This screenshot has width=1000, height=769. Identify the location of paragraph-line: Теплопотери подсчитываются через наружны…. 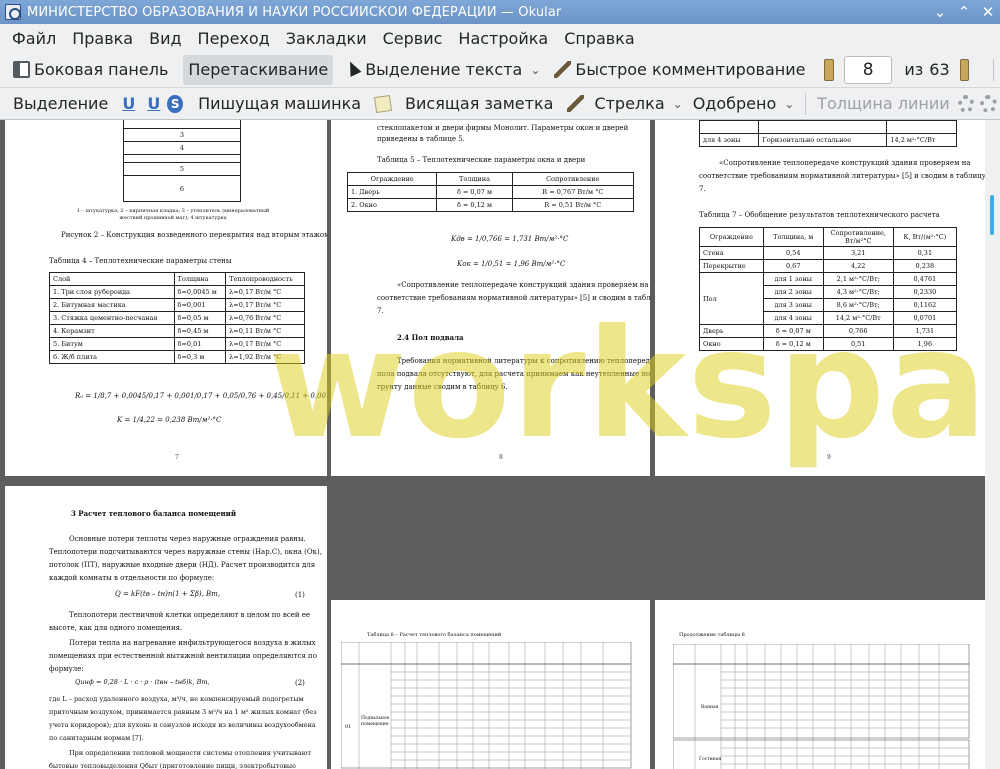
(185, 552).